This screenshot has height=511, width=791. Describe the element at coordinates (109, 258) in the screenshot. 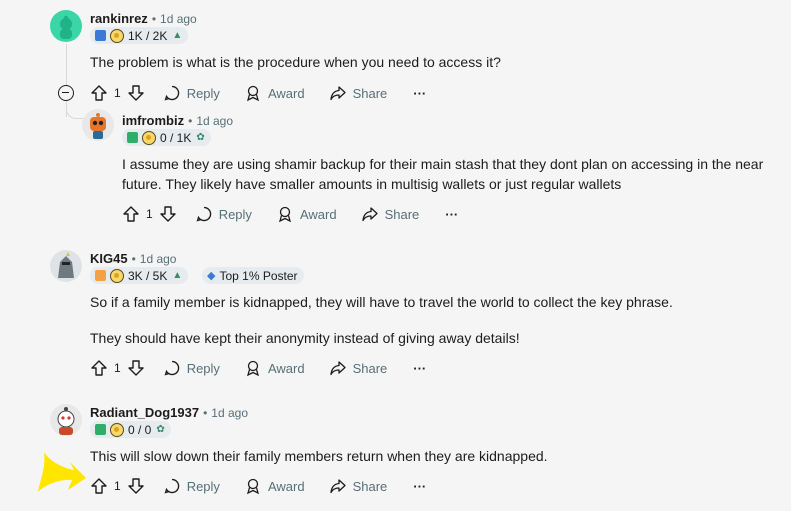

I see `username: KIG45` at that location.